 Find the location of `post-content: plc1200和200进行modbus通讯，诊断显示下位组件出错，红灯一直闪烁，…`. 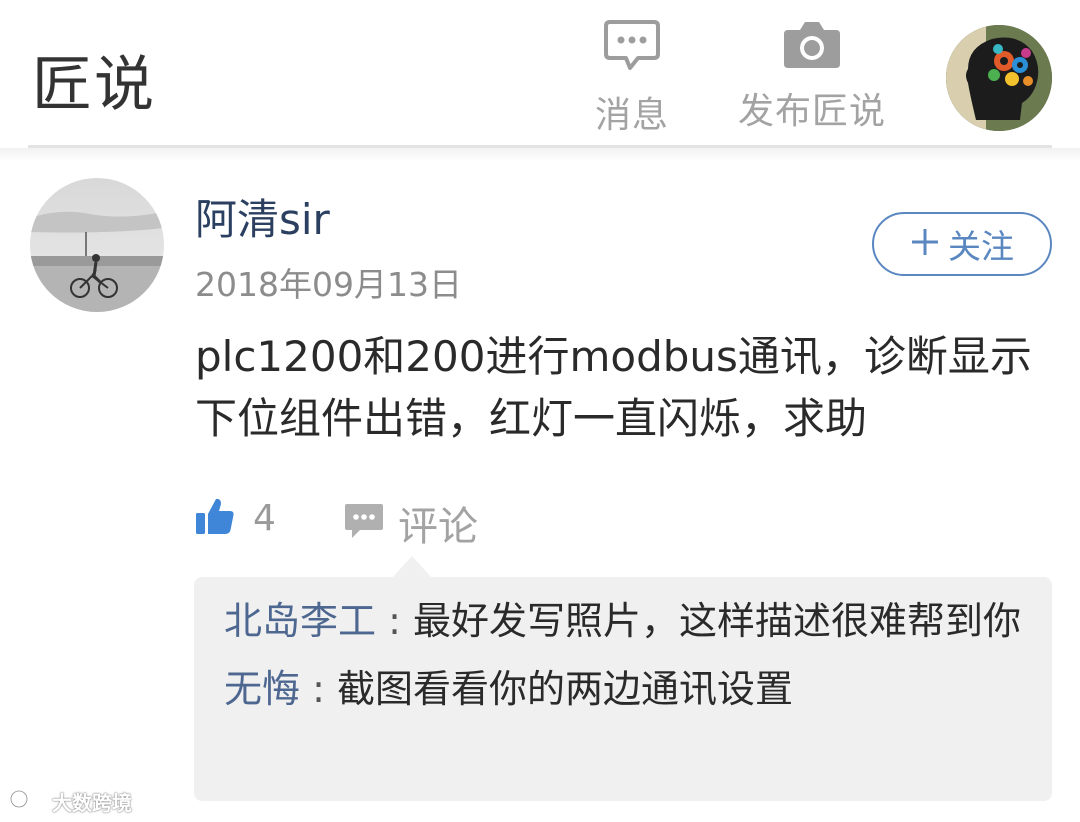

post-content: plc1200和200进行modbus通讯，诊断显示下位组件出错，红灯一直闪烁，… is located at coordinates (613, 387).